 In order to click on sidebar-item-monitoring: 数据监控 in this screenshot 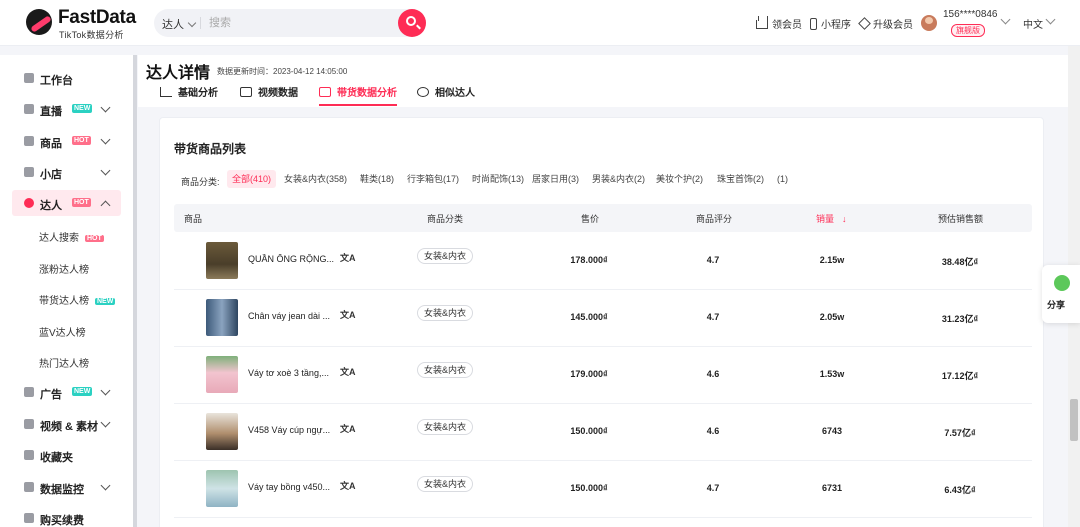, I will do `click(66, 487)`.